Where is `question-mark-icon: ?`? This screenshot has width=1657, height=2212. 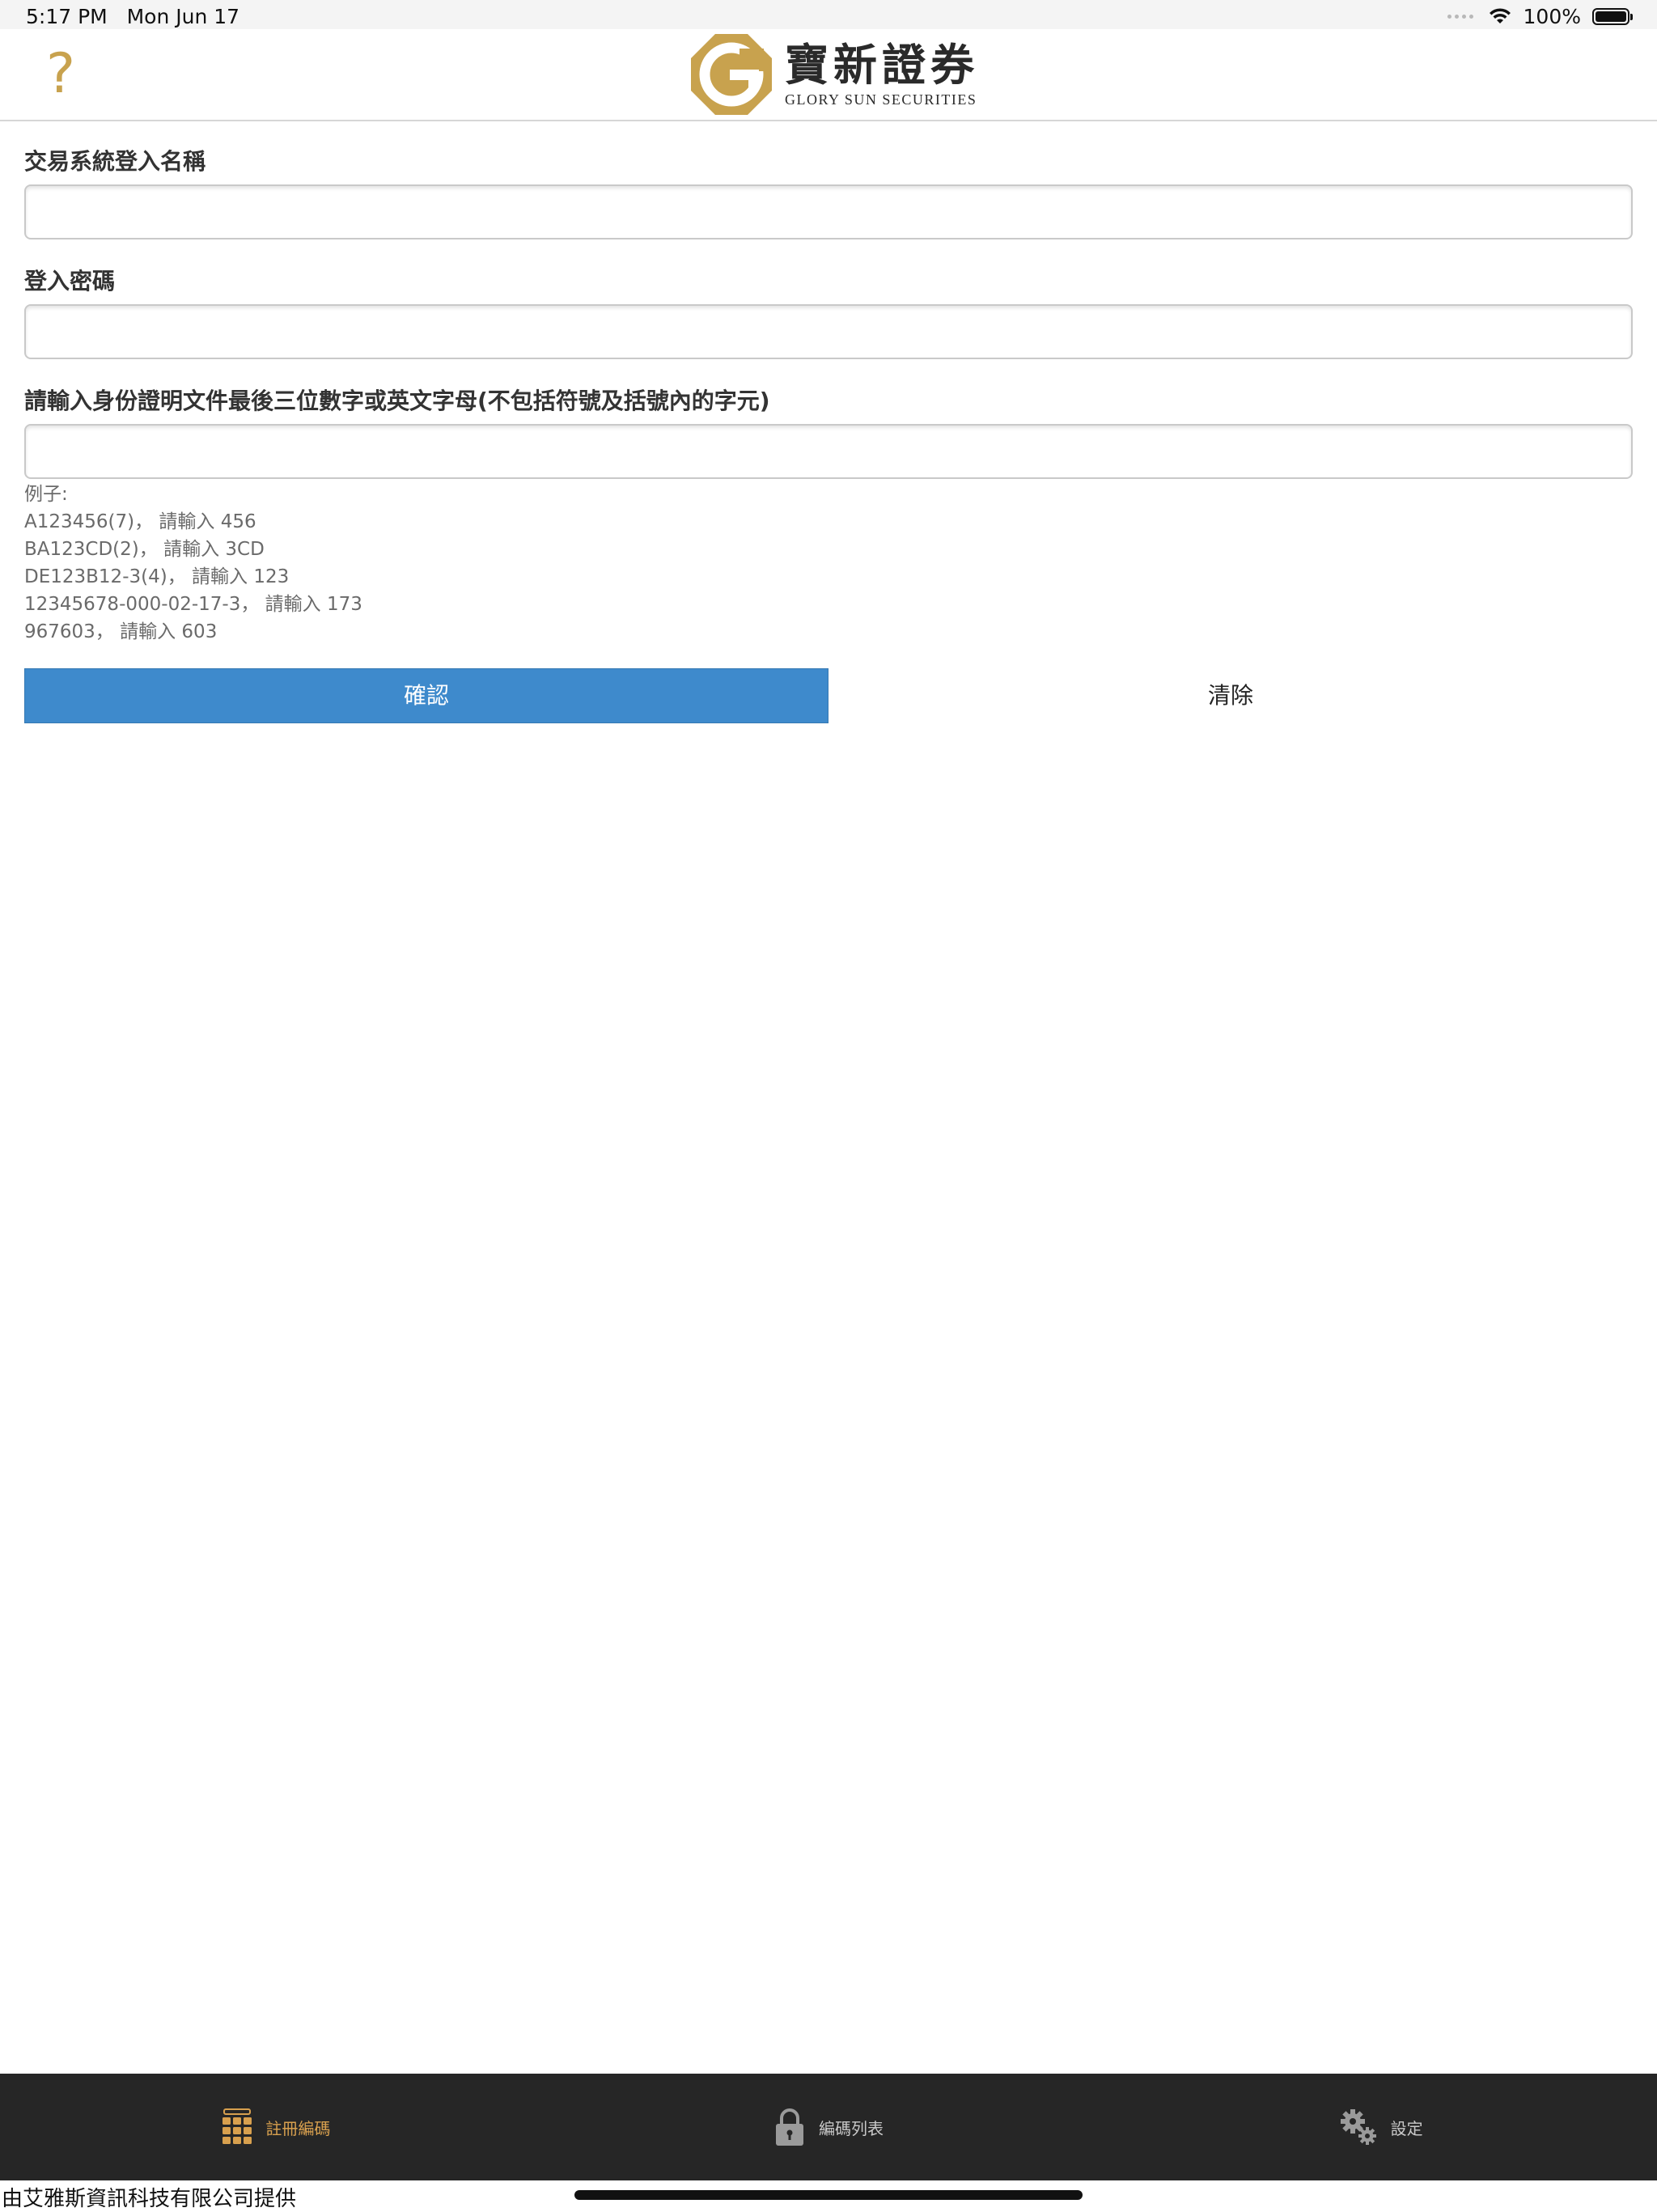 question-mark-icon: ? is located at coordinates (60, 74).